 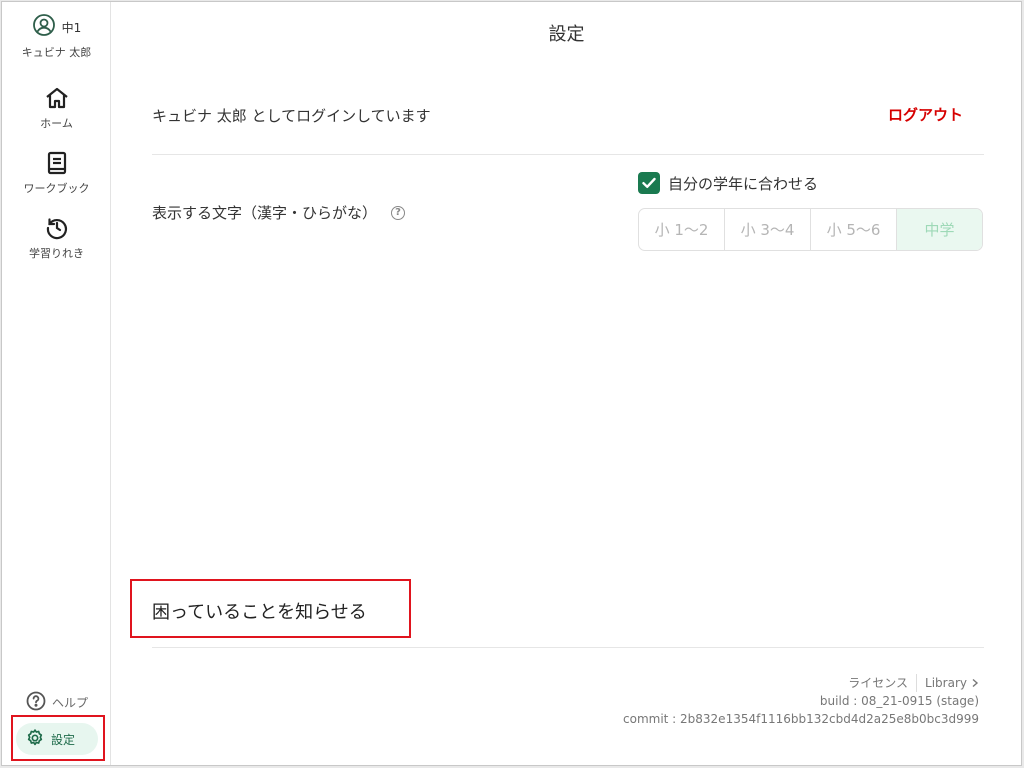 What do you see at coordinates (291, 116) in the screenshot?
I see `login-status-text: キュビナ 太郎 としてログインしています` at bounding box center [291, 116].